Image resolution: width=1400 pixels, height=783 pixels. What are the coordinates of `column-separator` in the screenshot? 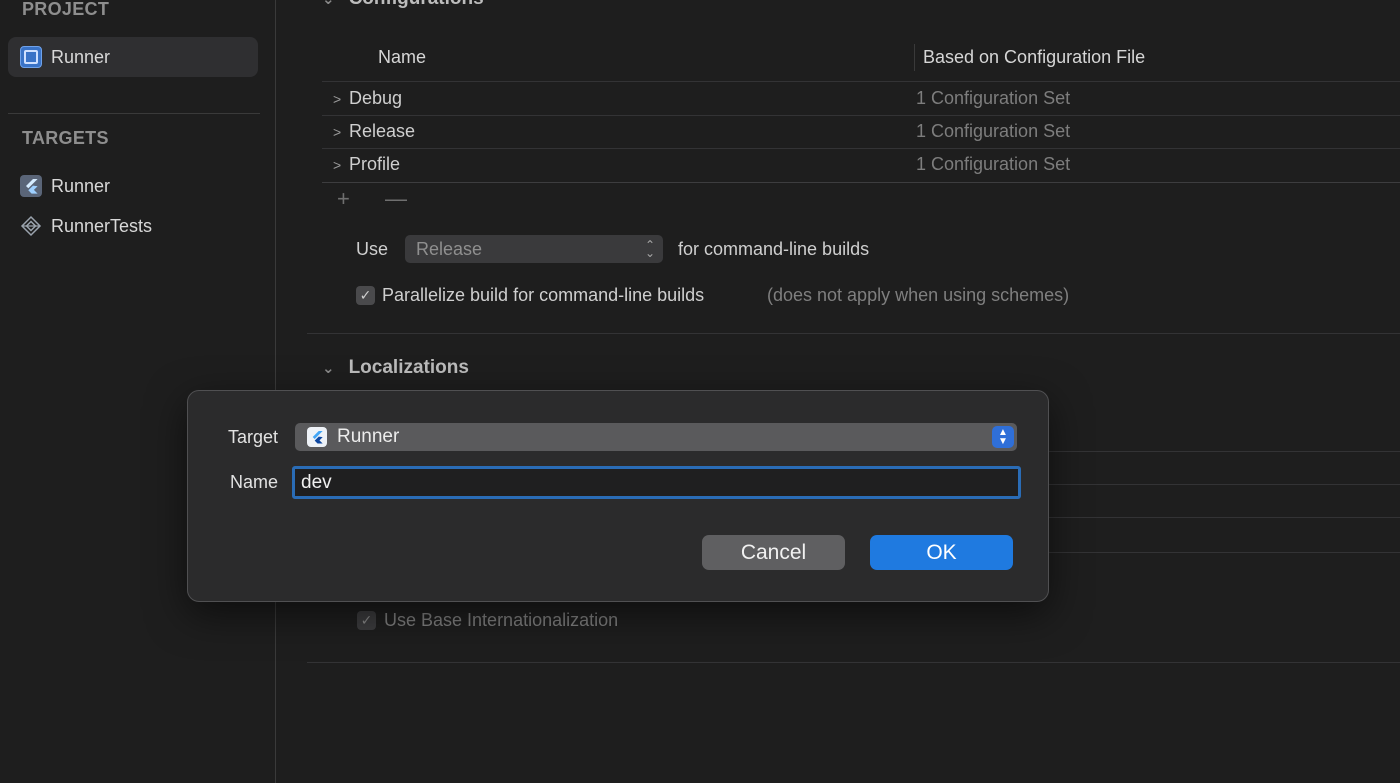 It's located at (914, 57).